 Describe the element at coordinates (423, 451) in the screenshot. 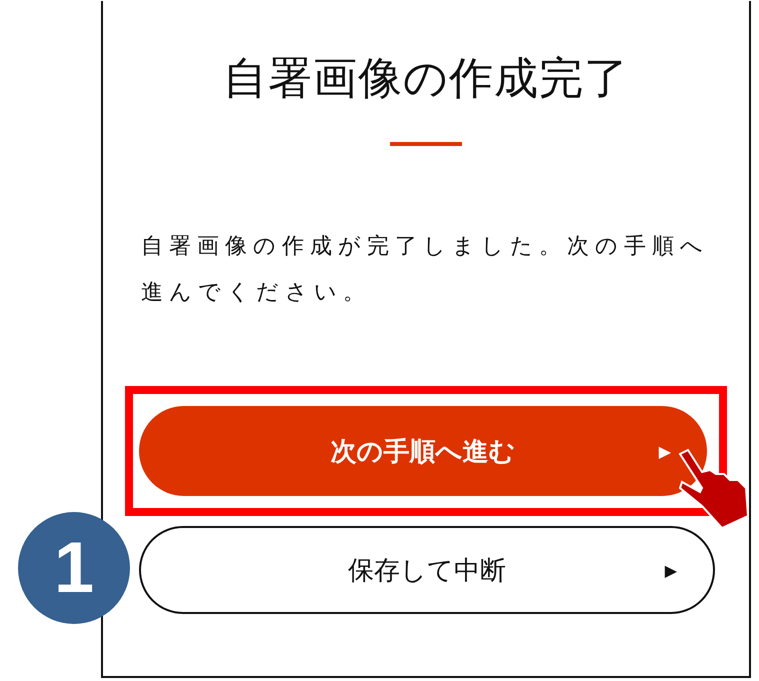

I see `next-step-button: 次の手順へ進む ▶` at that location.